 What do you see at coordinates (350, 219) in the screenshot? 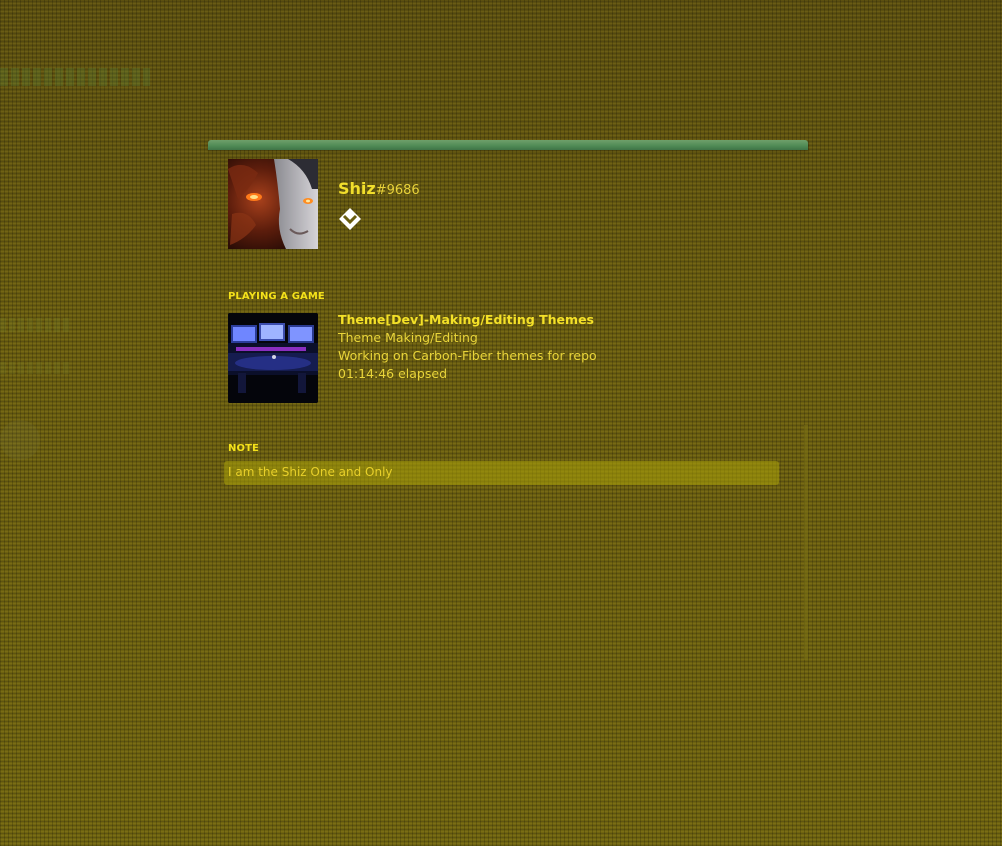
I see `hypesquad-balance-icon` at bounding box center [350, 219].